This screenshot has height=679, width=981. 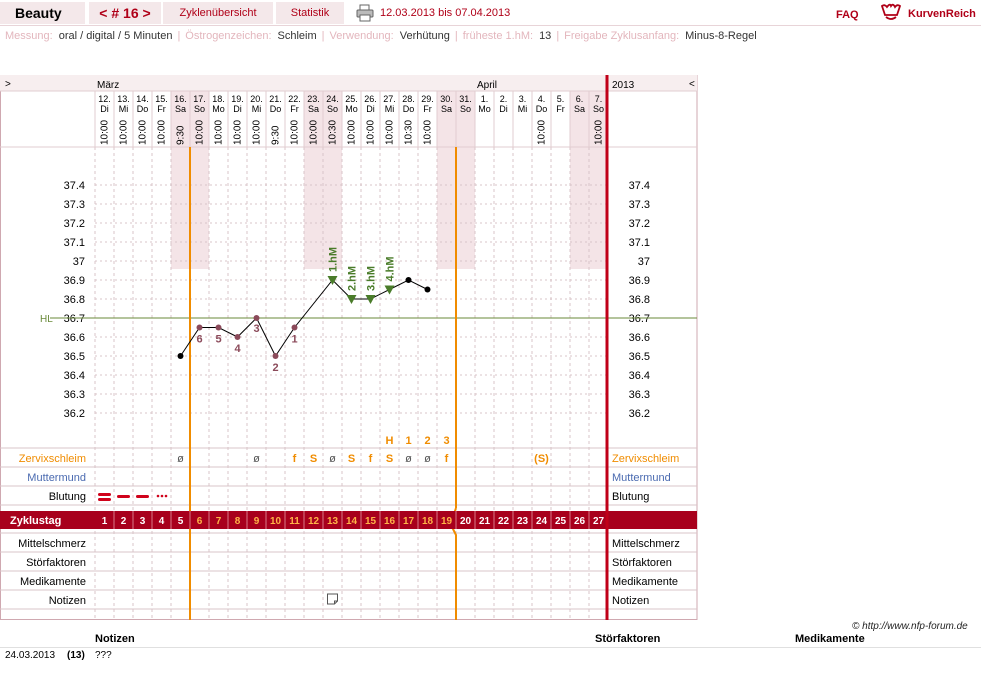 What do you see at coordinates (390, 441) in the screenshot?
I see `mucus-peak-label: H` at bounding box center [390, 441].